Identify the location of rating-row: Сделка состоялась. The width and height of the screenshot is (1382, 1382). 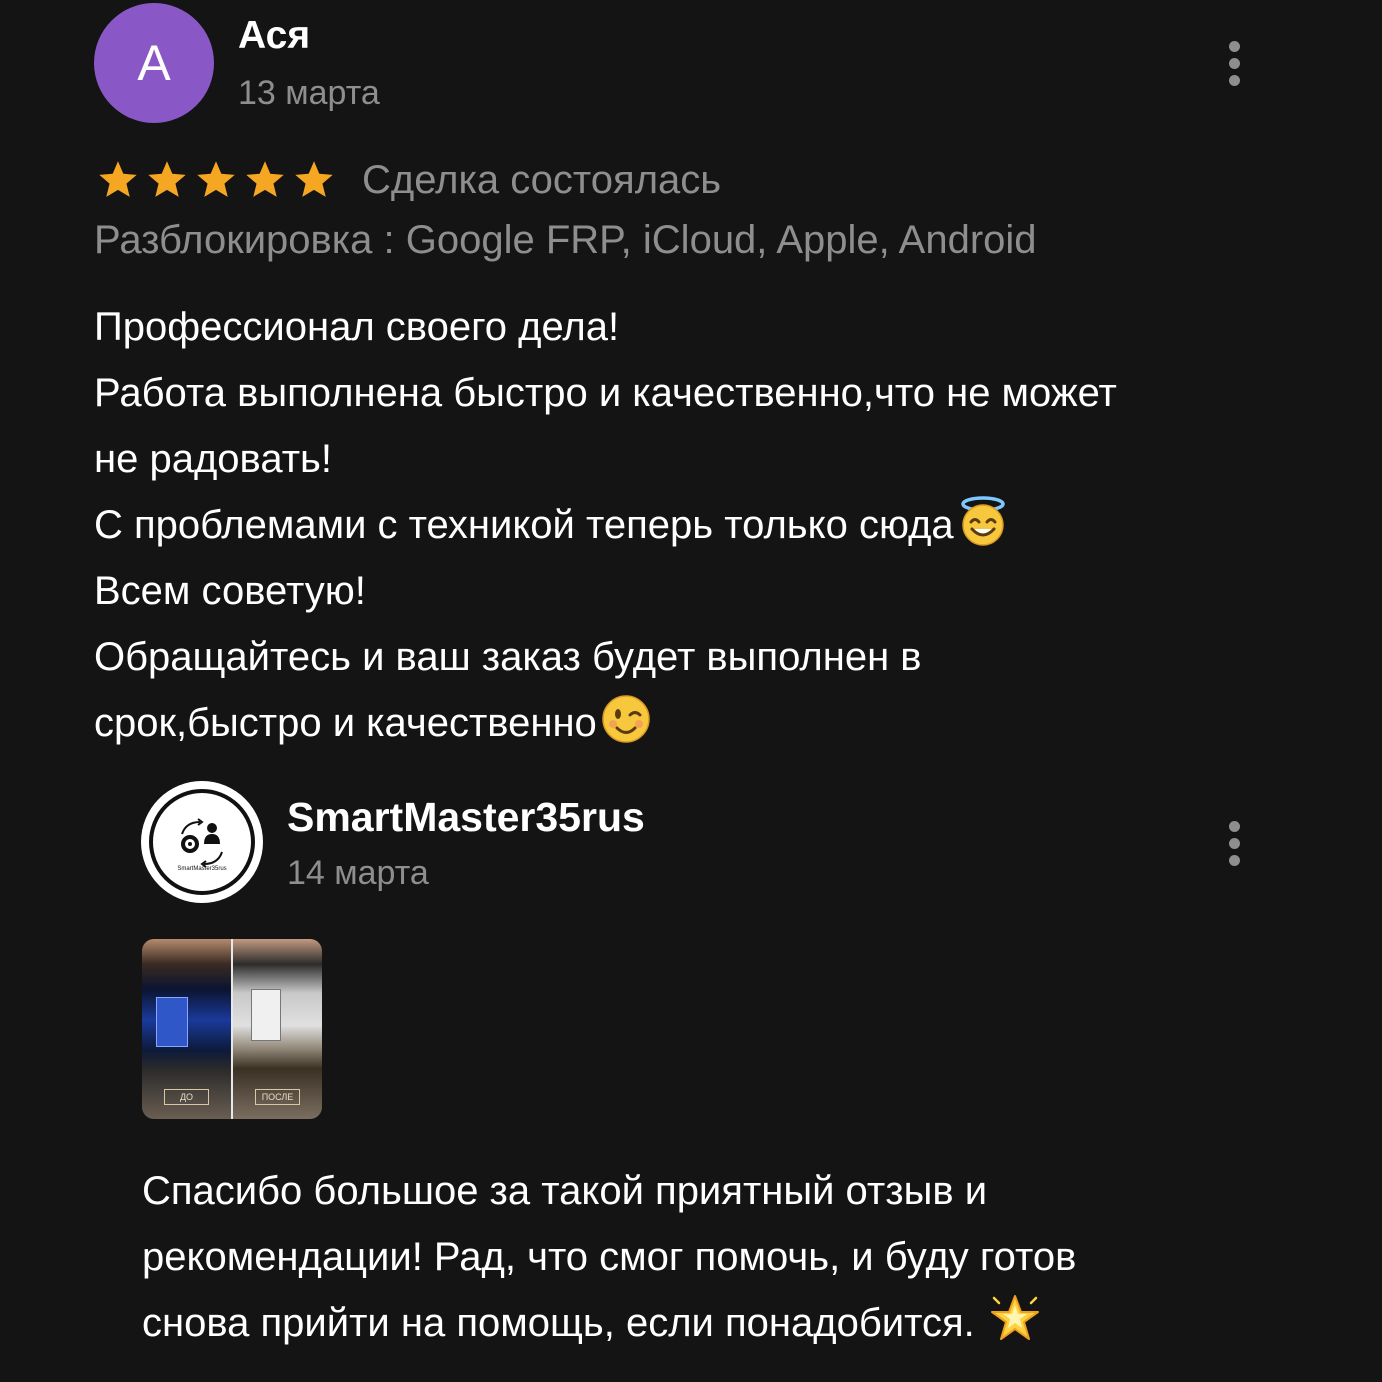
(408, 180).